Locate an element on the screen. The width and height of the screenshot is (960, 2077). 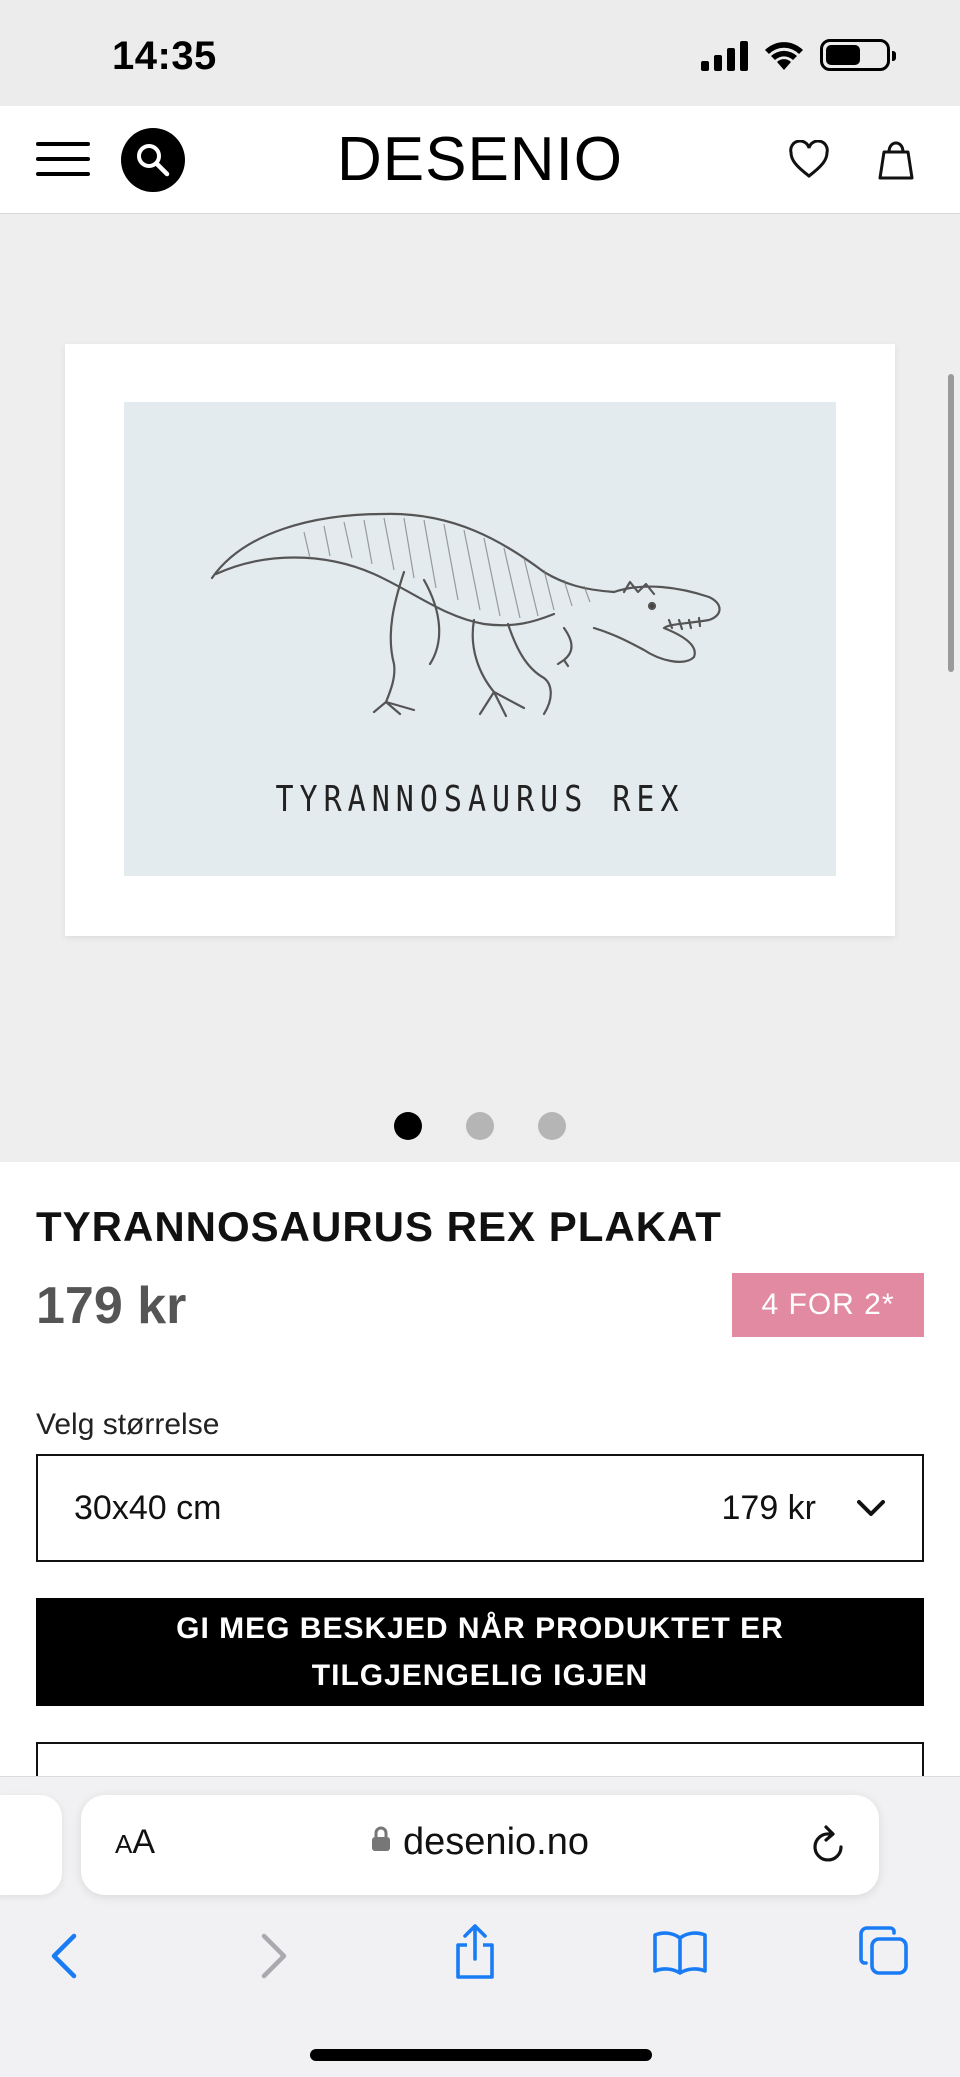
browser-toolbar is located at coordinates (480, 1962).